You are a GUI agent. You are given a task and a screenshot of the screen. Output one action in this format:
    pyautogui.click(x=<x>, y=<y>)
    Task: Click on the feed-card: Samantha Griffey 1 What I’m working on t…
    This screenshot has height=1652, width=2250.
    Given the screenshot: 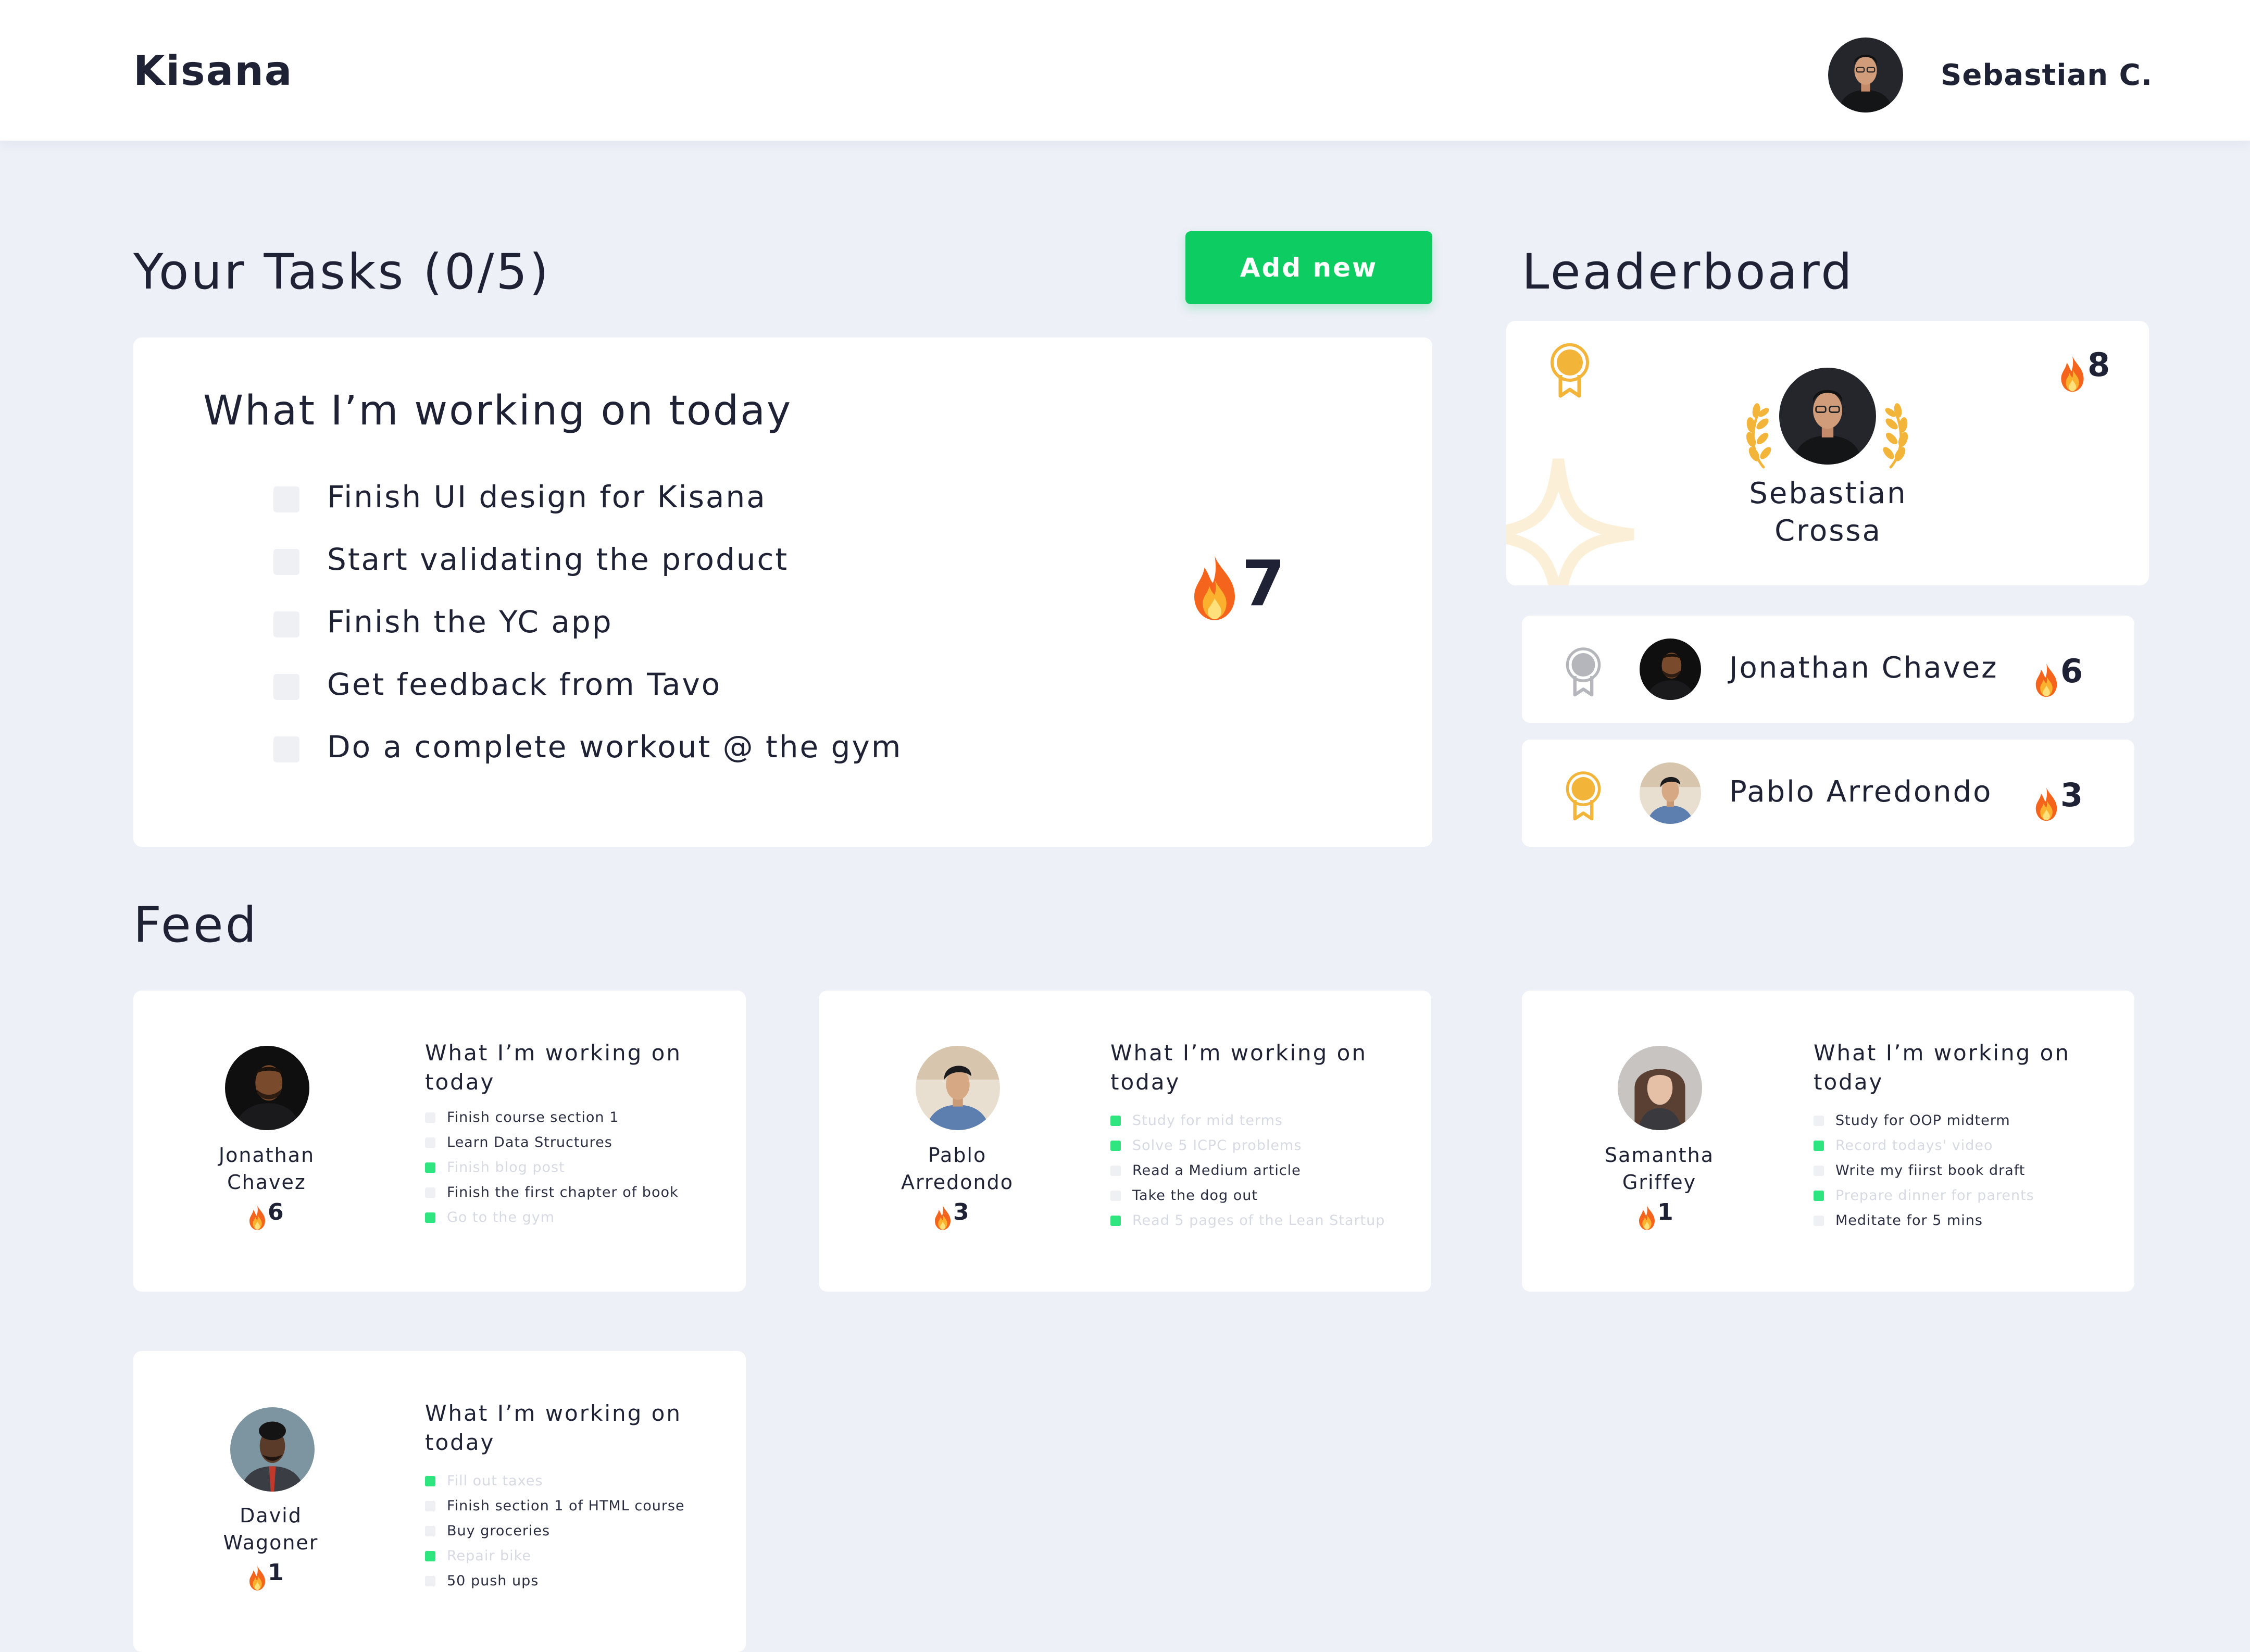 What is the action you would take?
    pyautogui.click(x=1828, y=1142)
    